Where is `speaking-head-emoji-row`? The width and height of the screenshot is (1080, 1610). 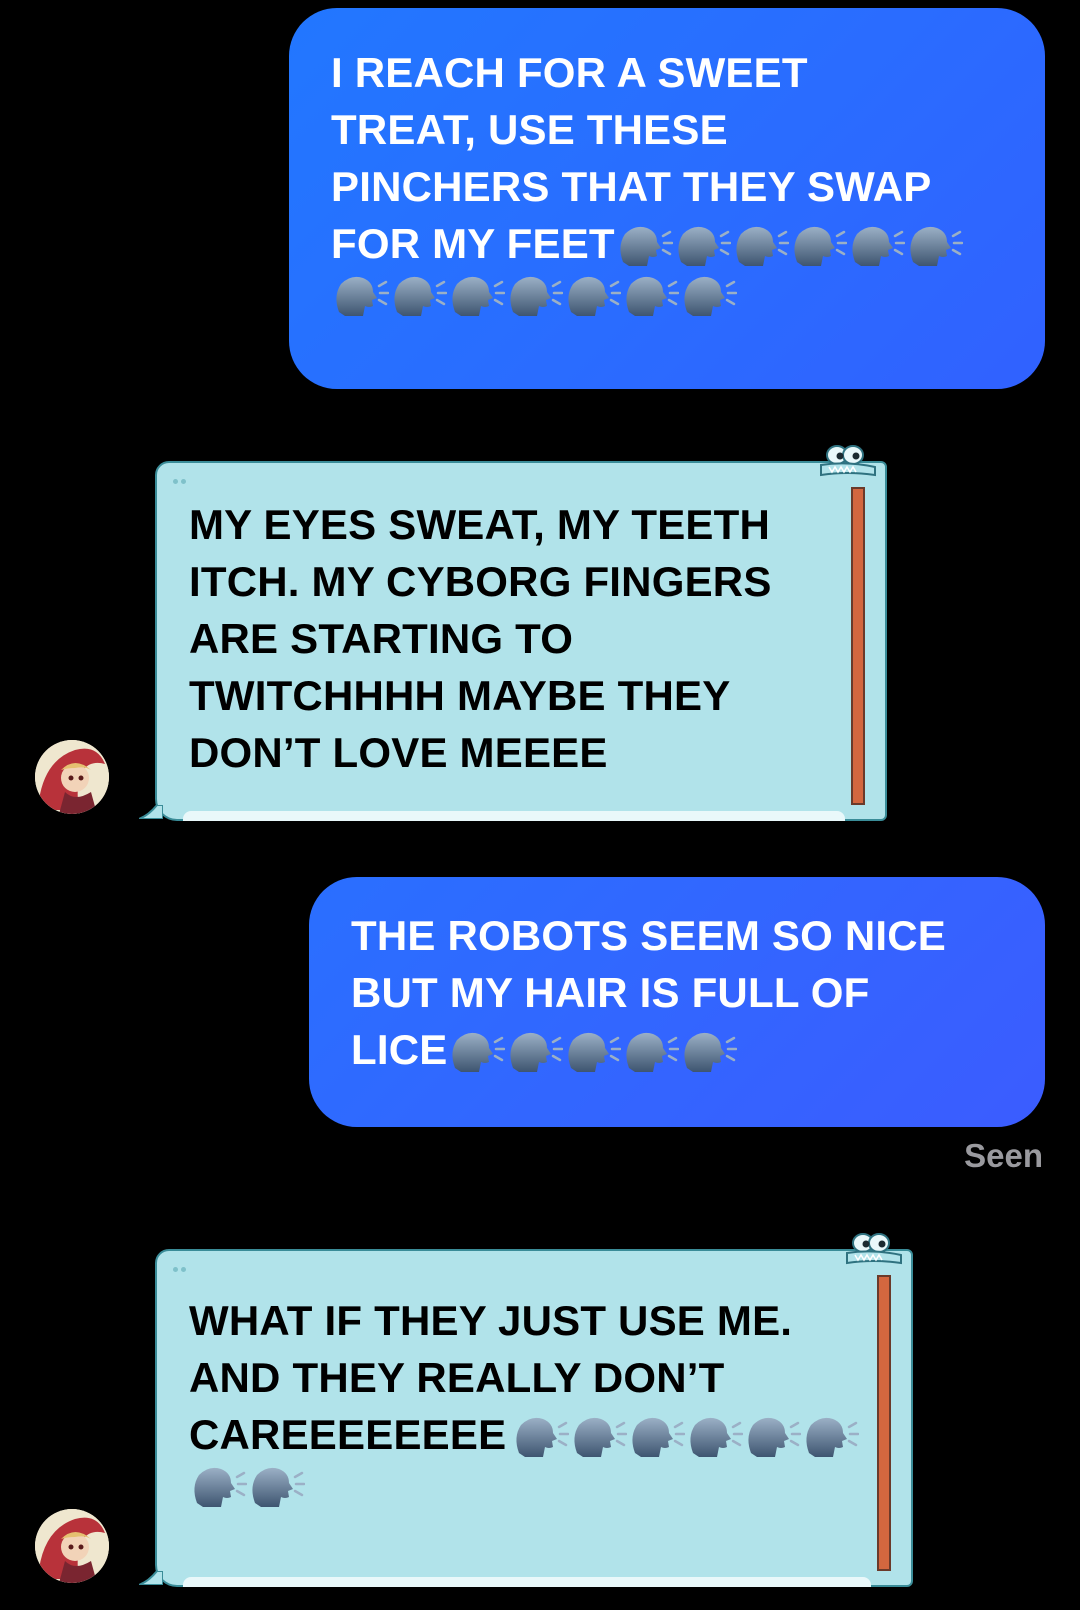
speaking-head-emoji-row is located at coordinates (592, 1052).